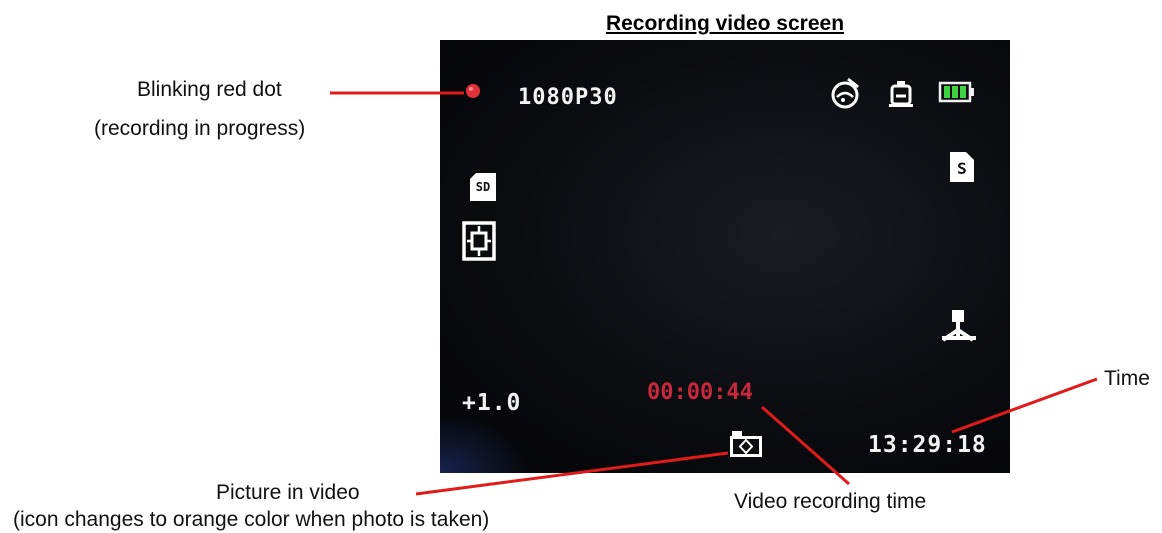 Image resolution: width=1162 pixels, height=533 pixels. I want to click on rec-dot-callout-label: Blinking red dot, so click(209, 89).